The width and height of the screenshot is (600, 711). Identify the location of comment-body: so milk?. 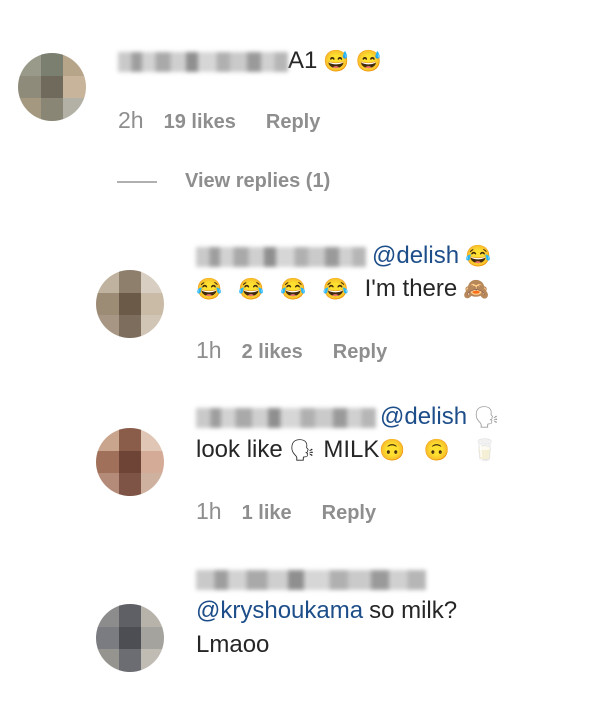
(413, 610).